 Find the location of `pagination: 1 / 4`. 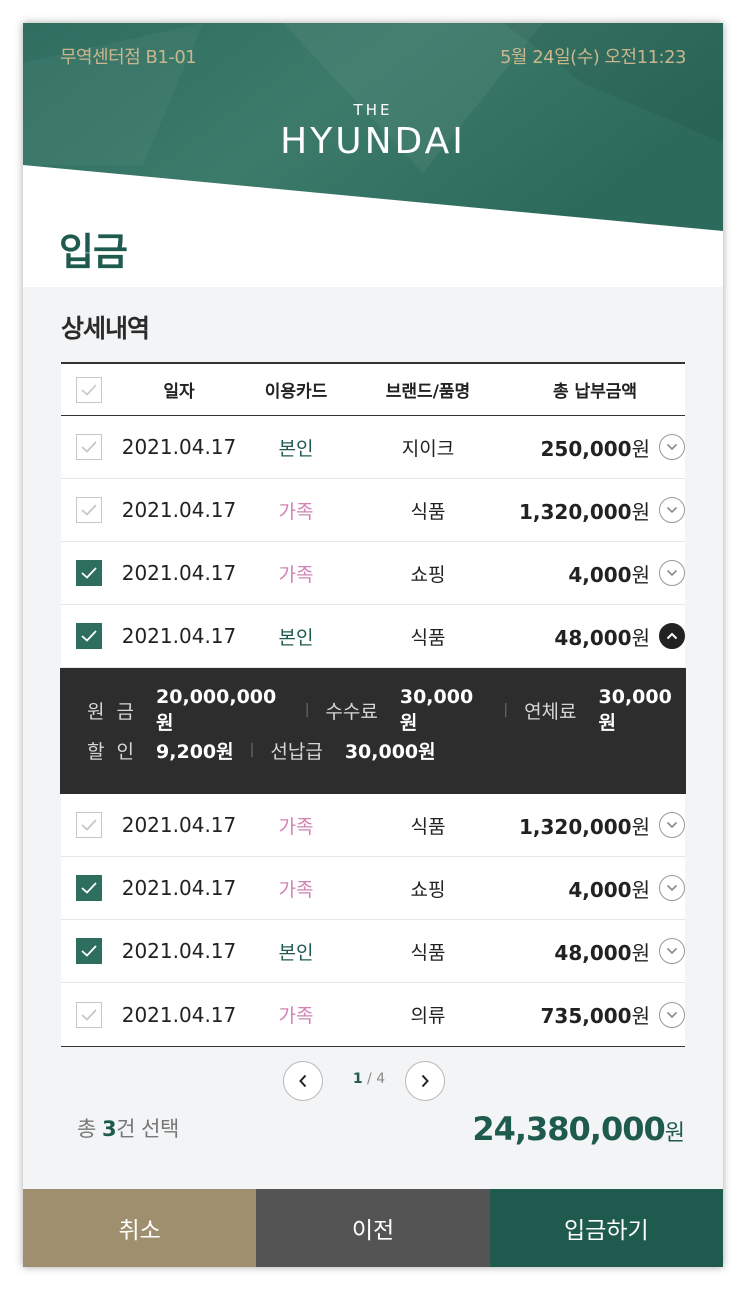

pagination: 1 / 4 is located at coordinates (373, 1081).